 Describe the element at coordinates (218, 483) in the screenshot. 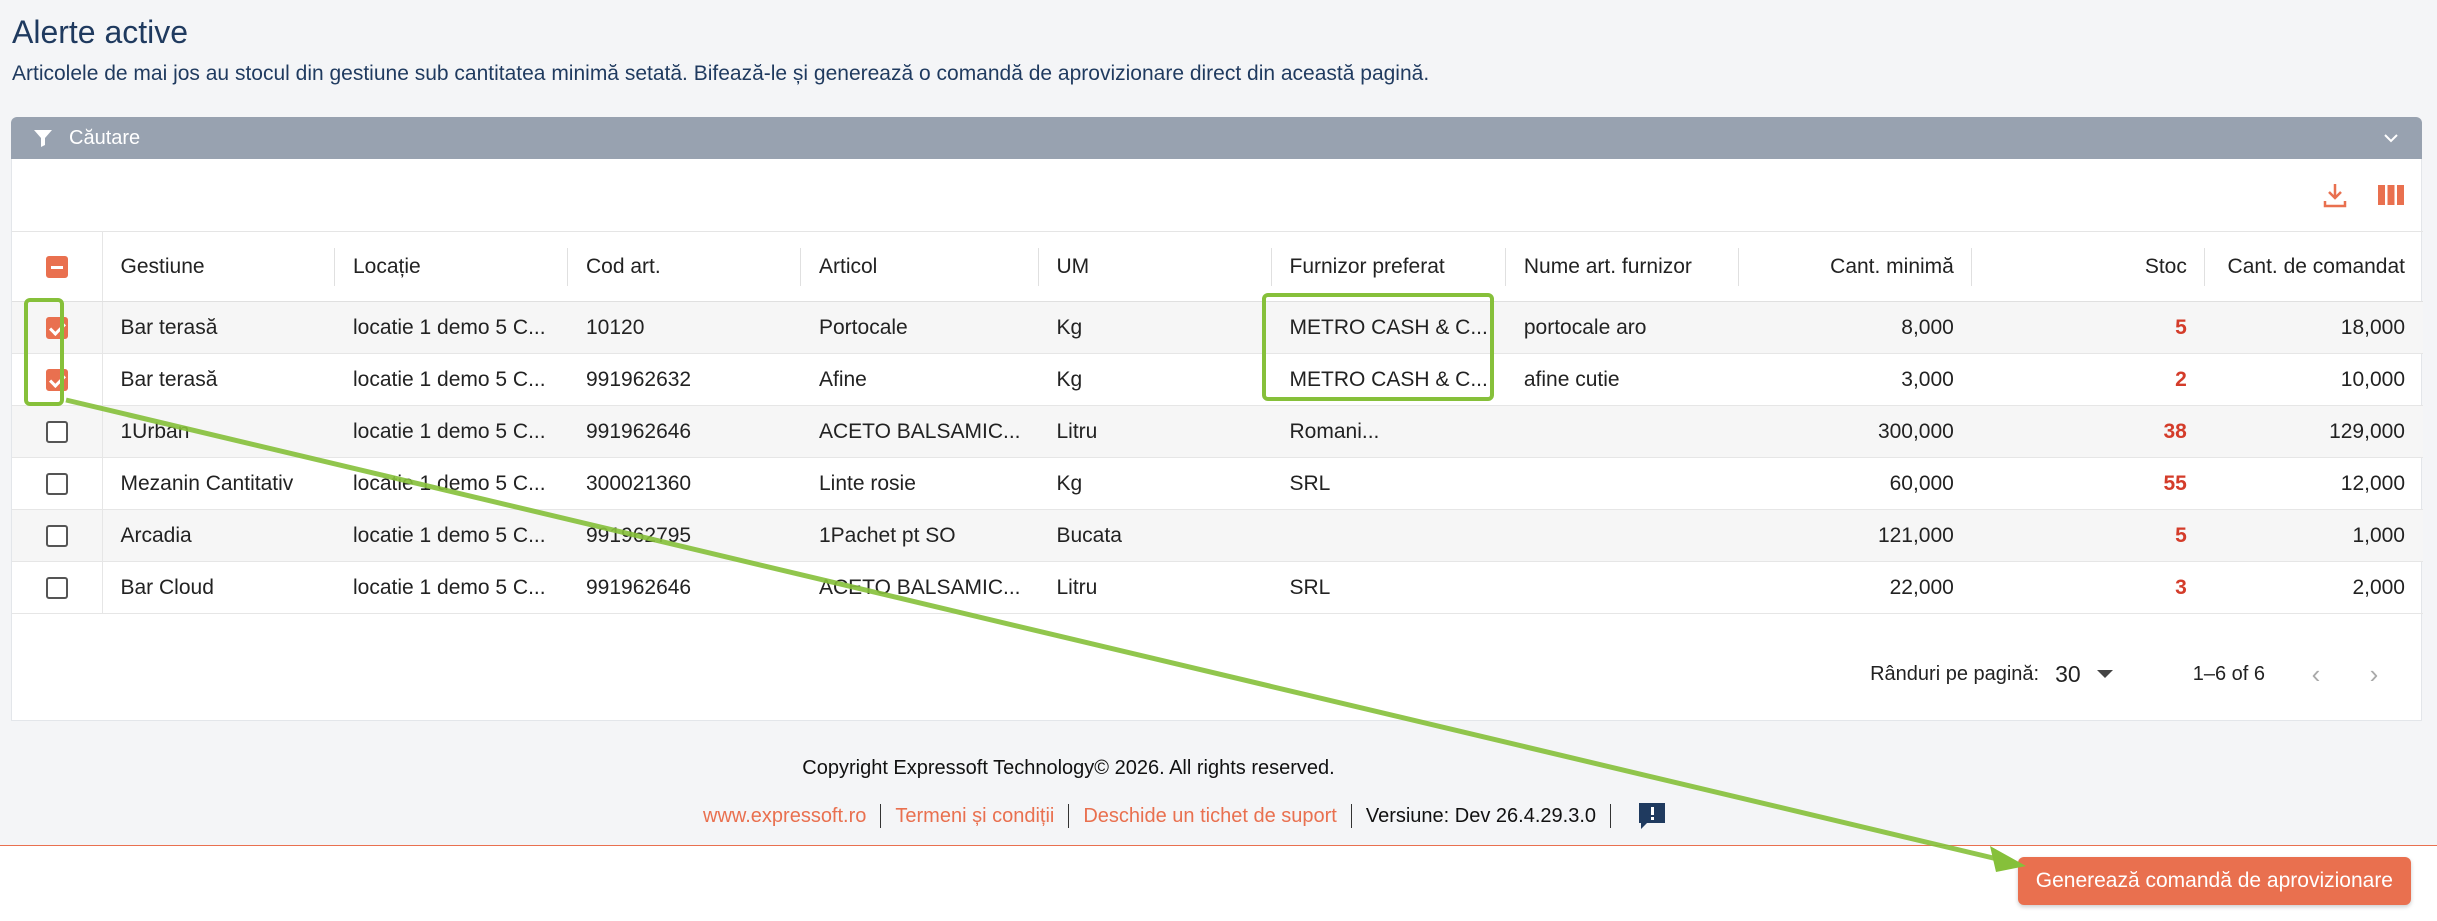

I see `cell-gestiune: Mezanin Cantitativ` at that location.